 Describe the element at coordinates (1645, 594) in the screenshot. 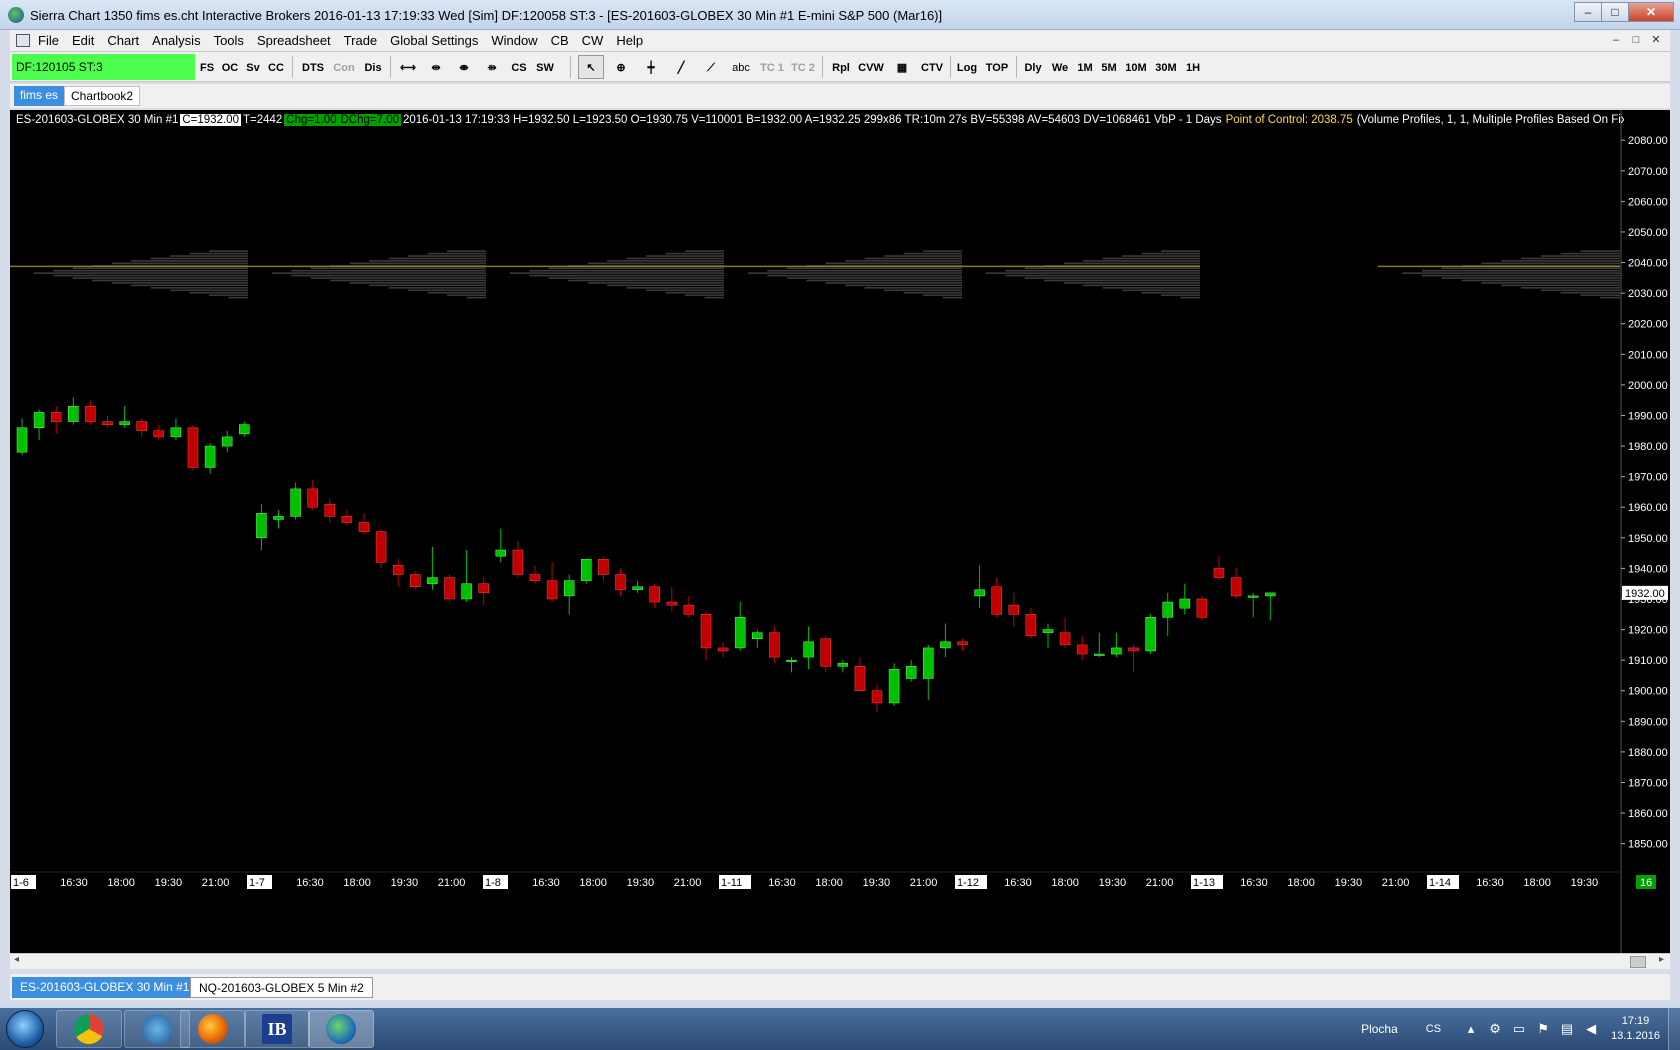

I see `last-price-label: 1932.00` at that location.